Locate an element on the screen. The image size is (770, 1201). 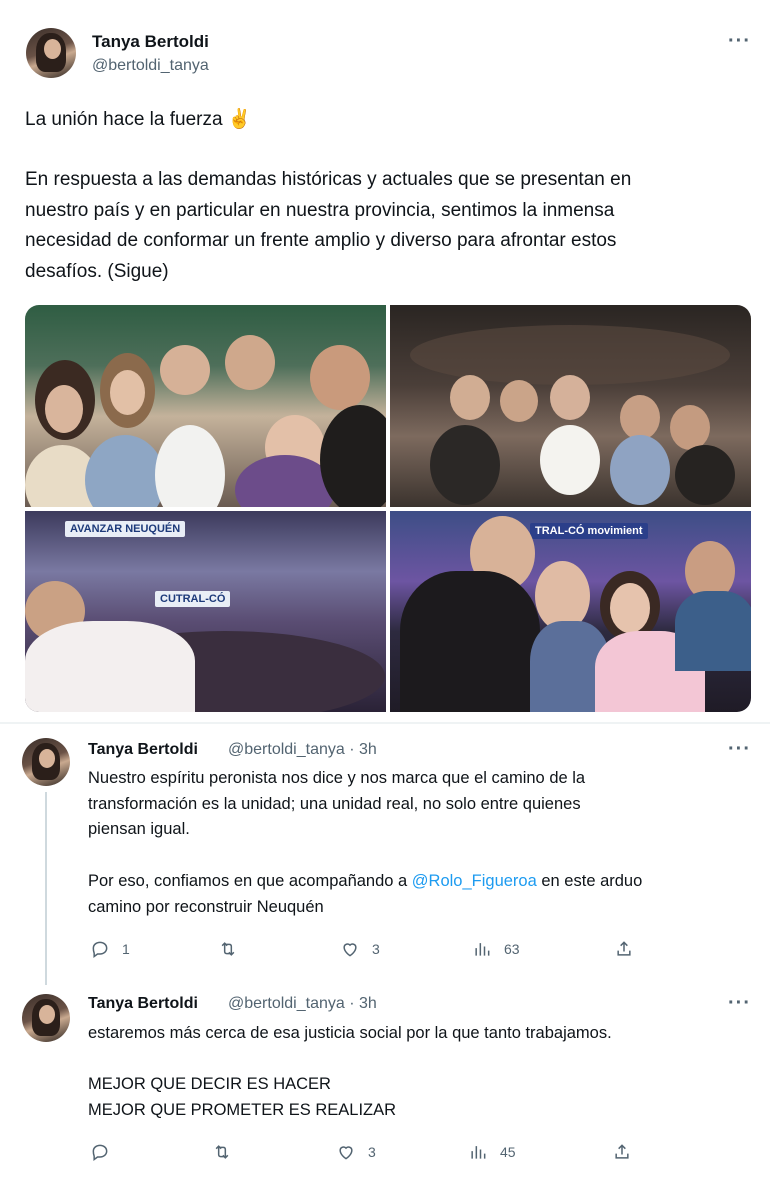
action-bar: 3 45 is located at coordinates (370, 1153).